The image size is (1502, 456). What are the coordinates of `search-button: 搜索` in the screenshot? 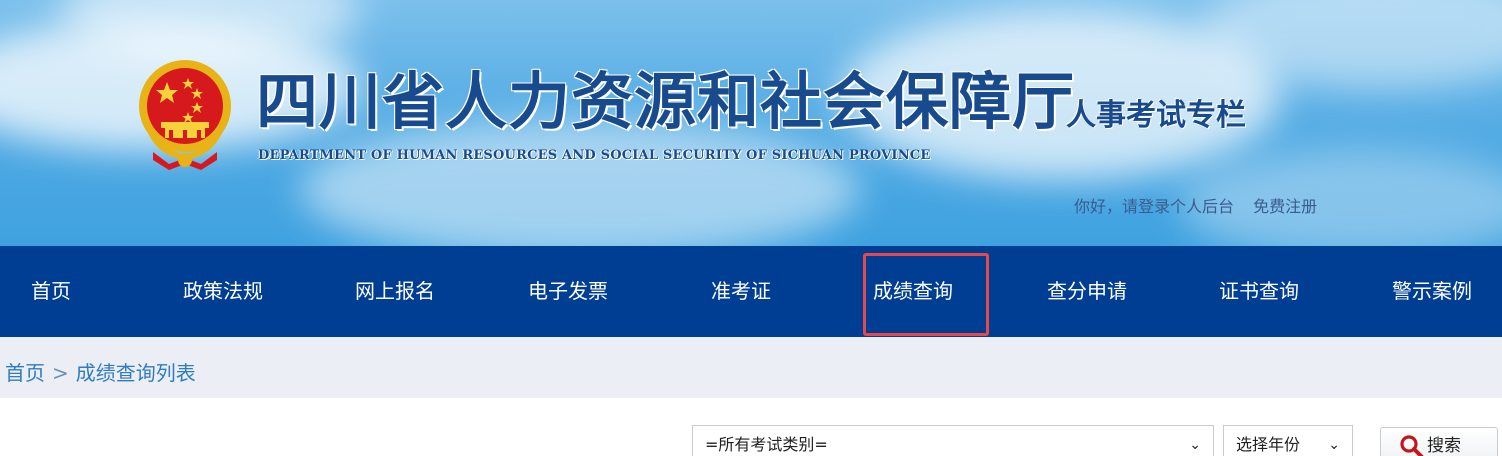 It's located at (1439, 441).